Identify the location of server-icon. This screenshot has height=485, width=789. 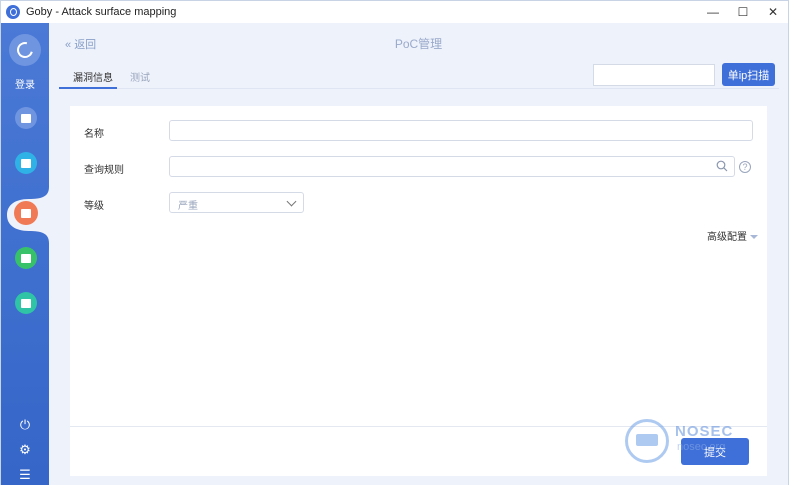
(26, 118).